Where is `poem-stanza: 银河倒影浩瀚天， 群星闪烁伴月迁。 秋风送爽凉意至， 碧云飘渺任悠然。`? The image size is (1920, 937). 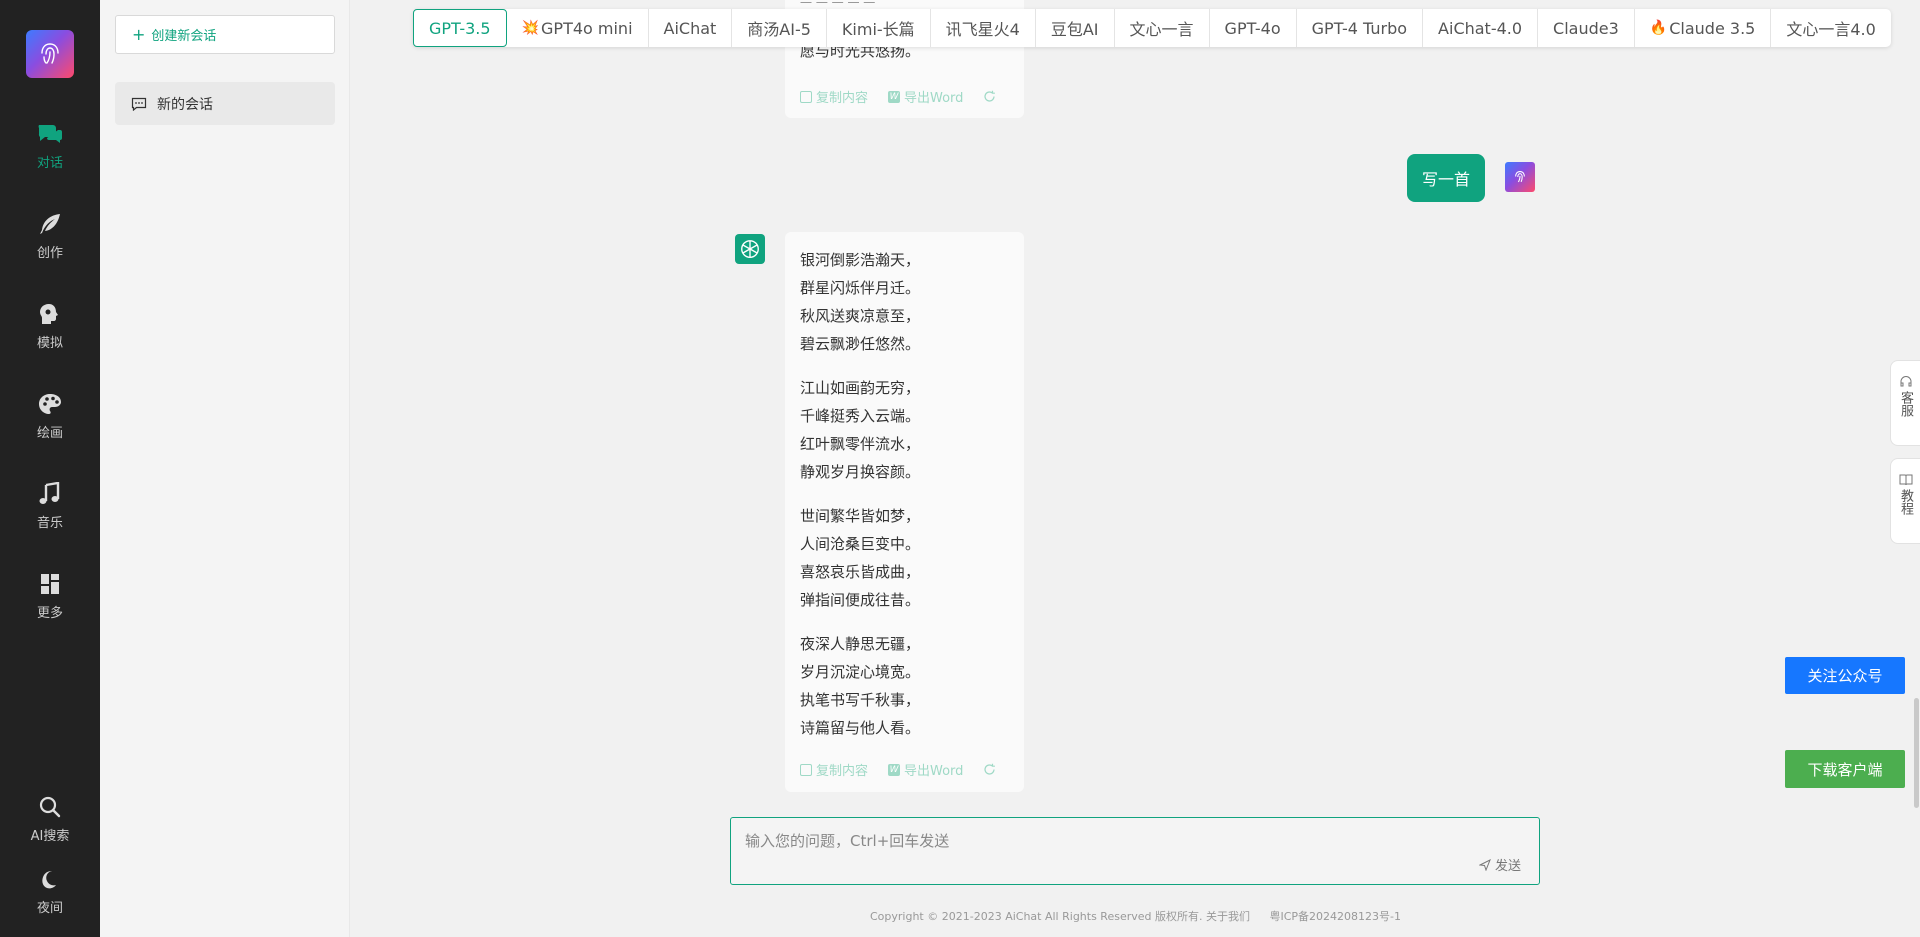 poem-stanza: 银河倒影浩瀚天， 群星闪烁伴月迁。 秋风送爽凉意至， 碧云飘渺任悠然。 is located at coordinates (904, 302).